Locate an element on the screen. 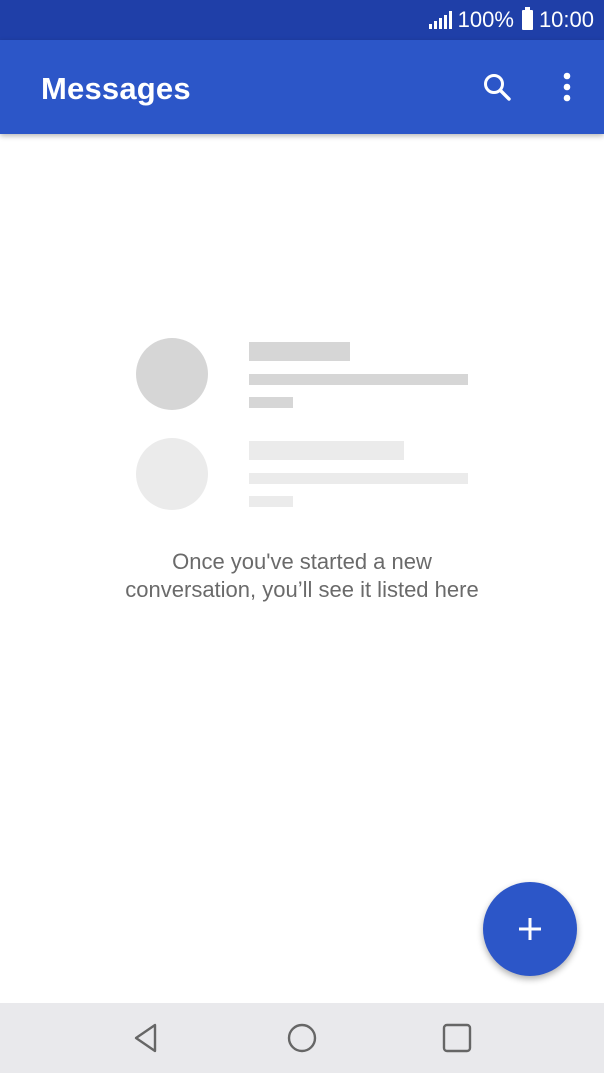 Image resolution: width=604 pixels, height=1073 pixels. back-button is located at coordinates (146, 1038).